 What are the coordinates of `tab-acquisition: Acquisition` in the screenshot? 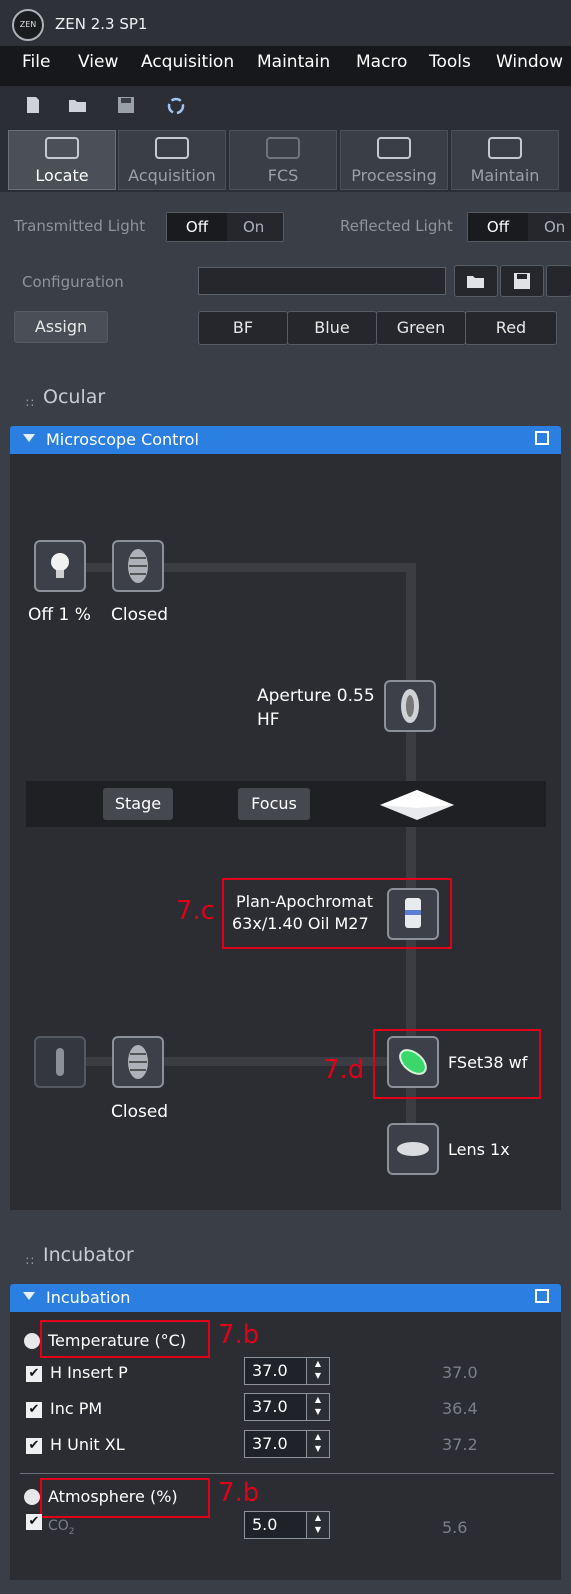 It's located at (172, 160).